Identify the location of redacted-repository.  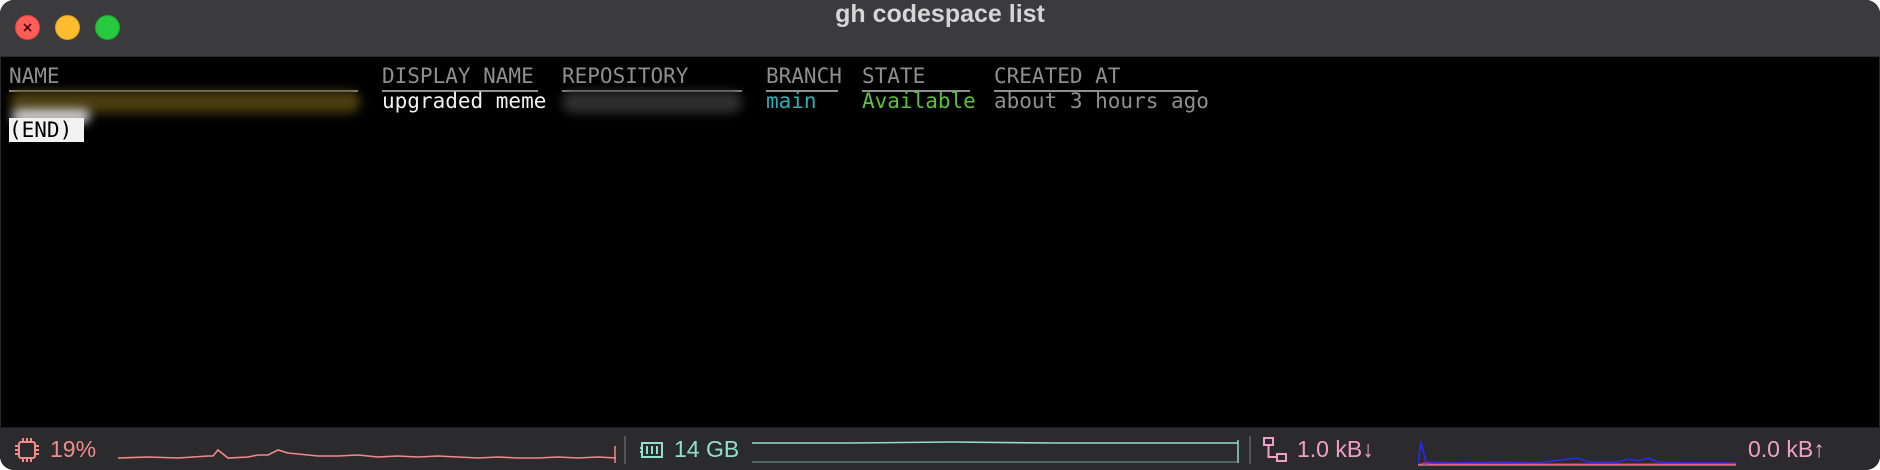
(652, 102).